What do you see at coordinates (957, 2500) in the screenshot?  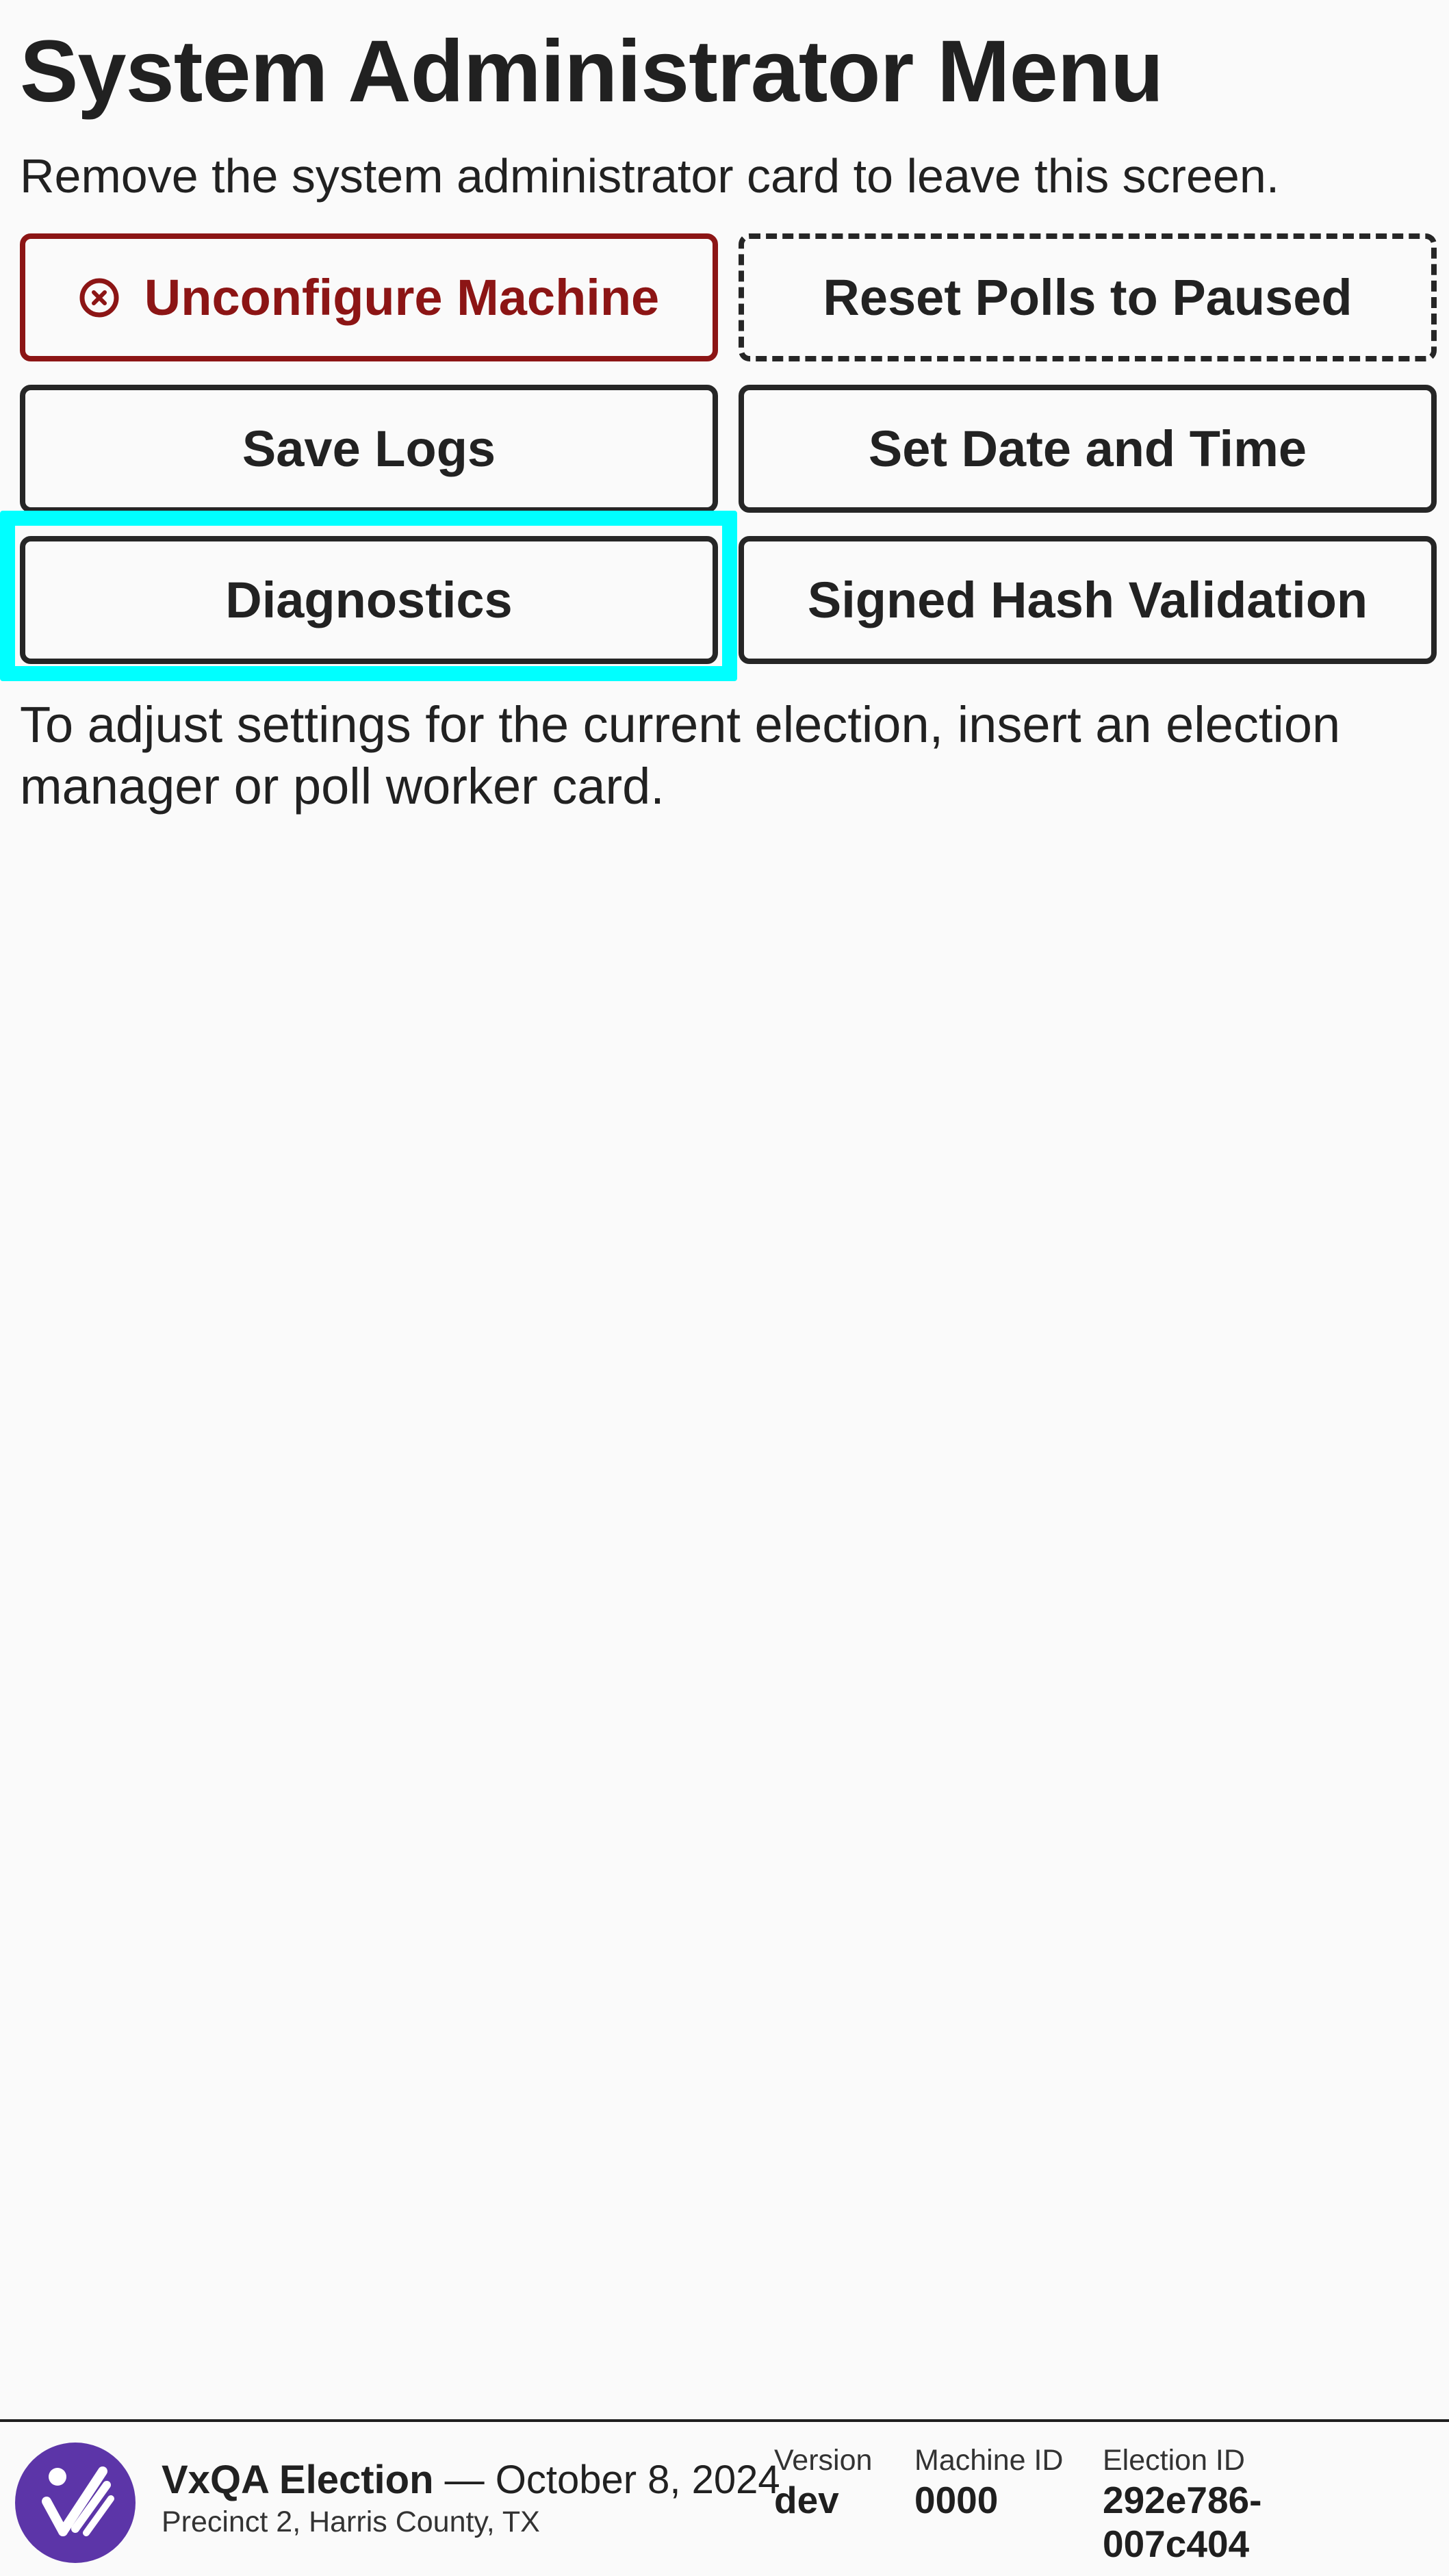 I see `machine-id-value: 0000` at bounding box center [957, 2500].